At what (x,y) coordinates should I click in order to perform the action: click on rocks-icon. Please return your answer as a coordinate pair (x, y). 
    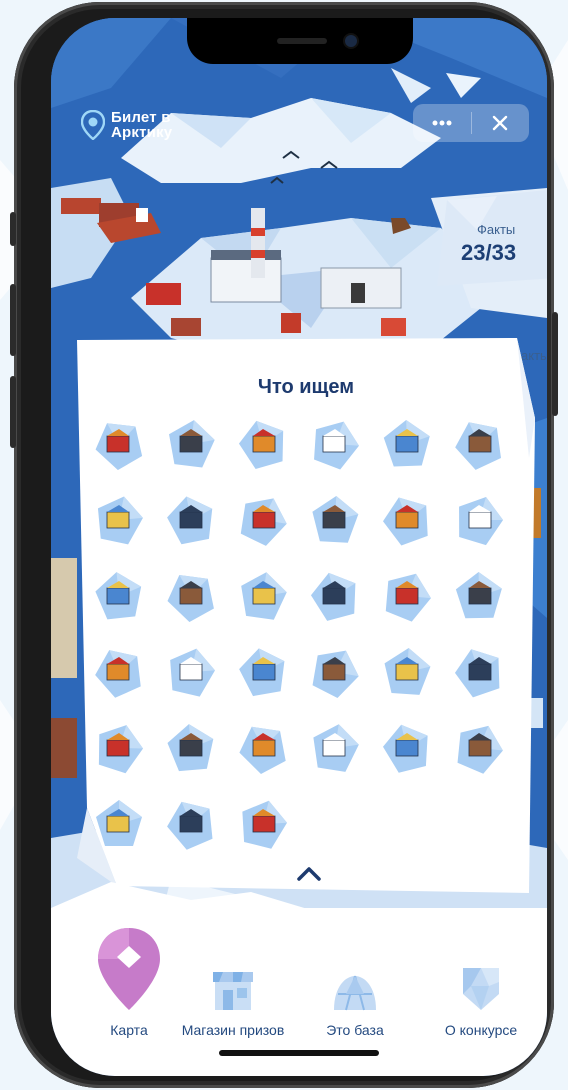
    Looking at the image, I should click on (118, 596).